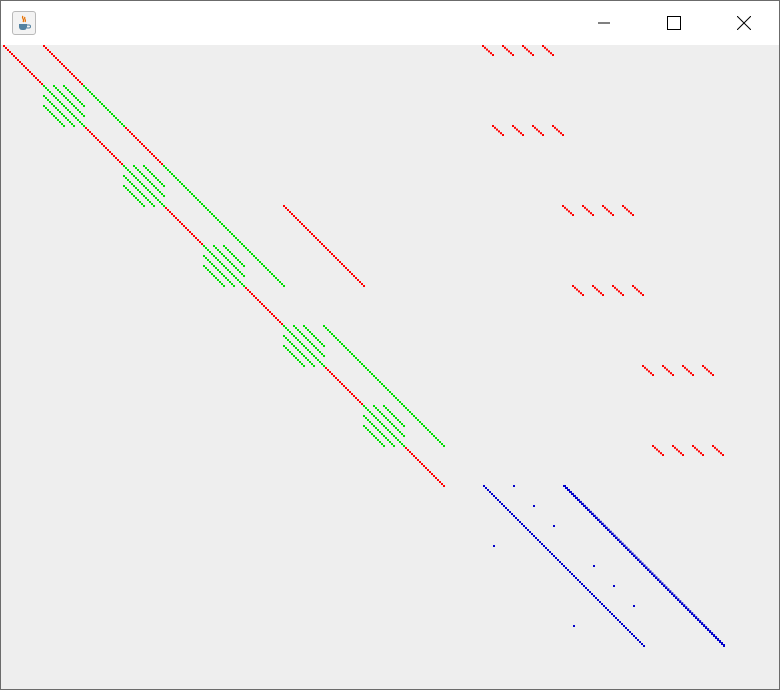 The height and width of the screenshot is (690, 780). What do you see at coordinates (744, 23) in the screenshot?
I see `close-button` at bounding box center [744, 23].